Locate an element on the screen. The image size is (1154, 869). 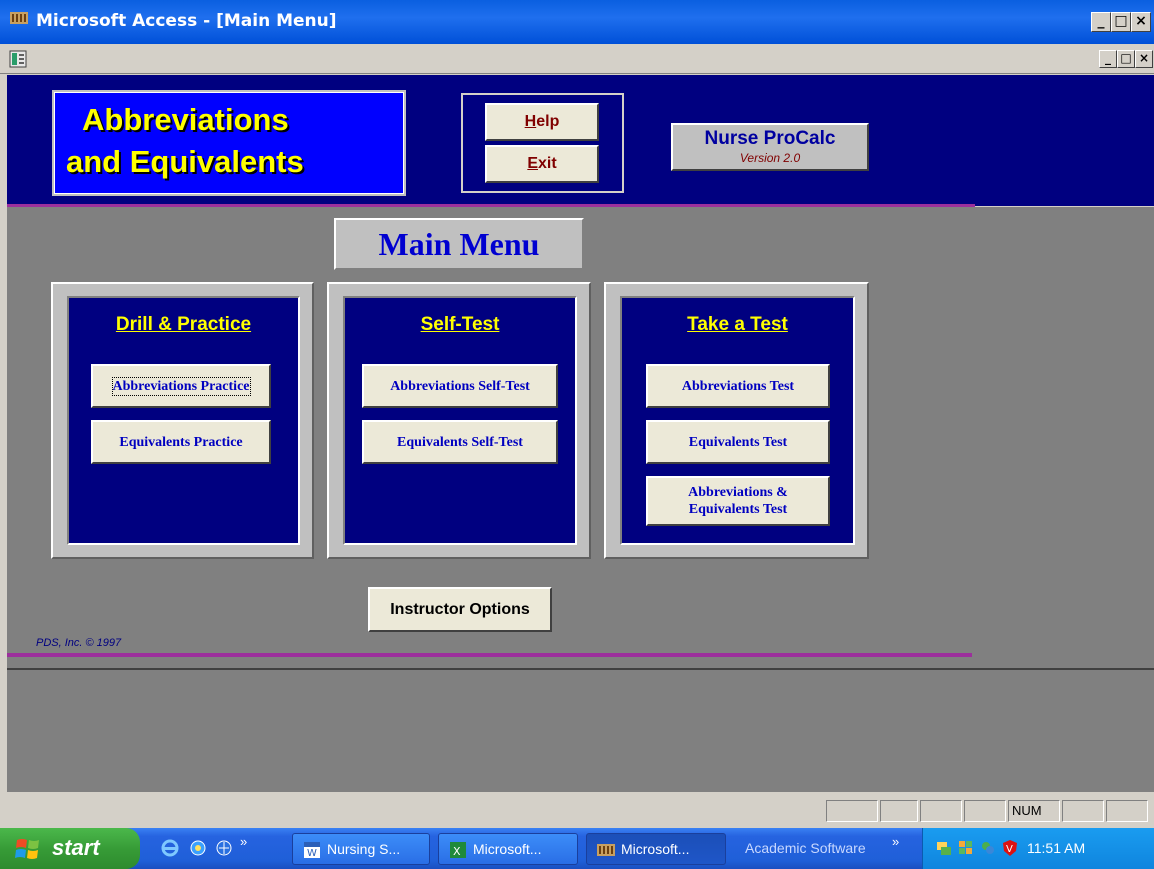
app-title-line1: Abbreviations is located at coordinates (185, 119).